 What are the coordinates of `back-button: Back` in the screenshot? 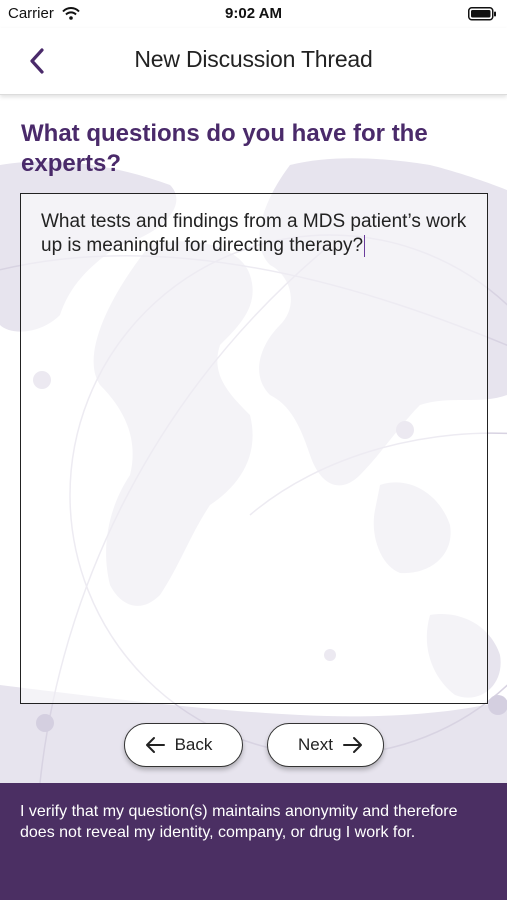 It's located at (183, 745).